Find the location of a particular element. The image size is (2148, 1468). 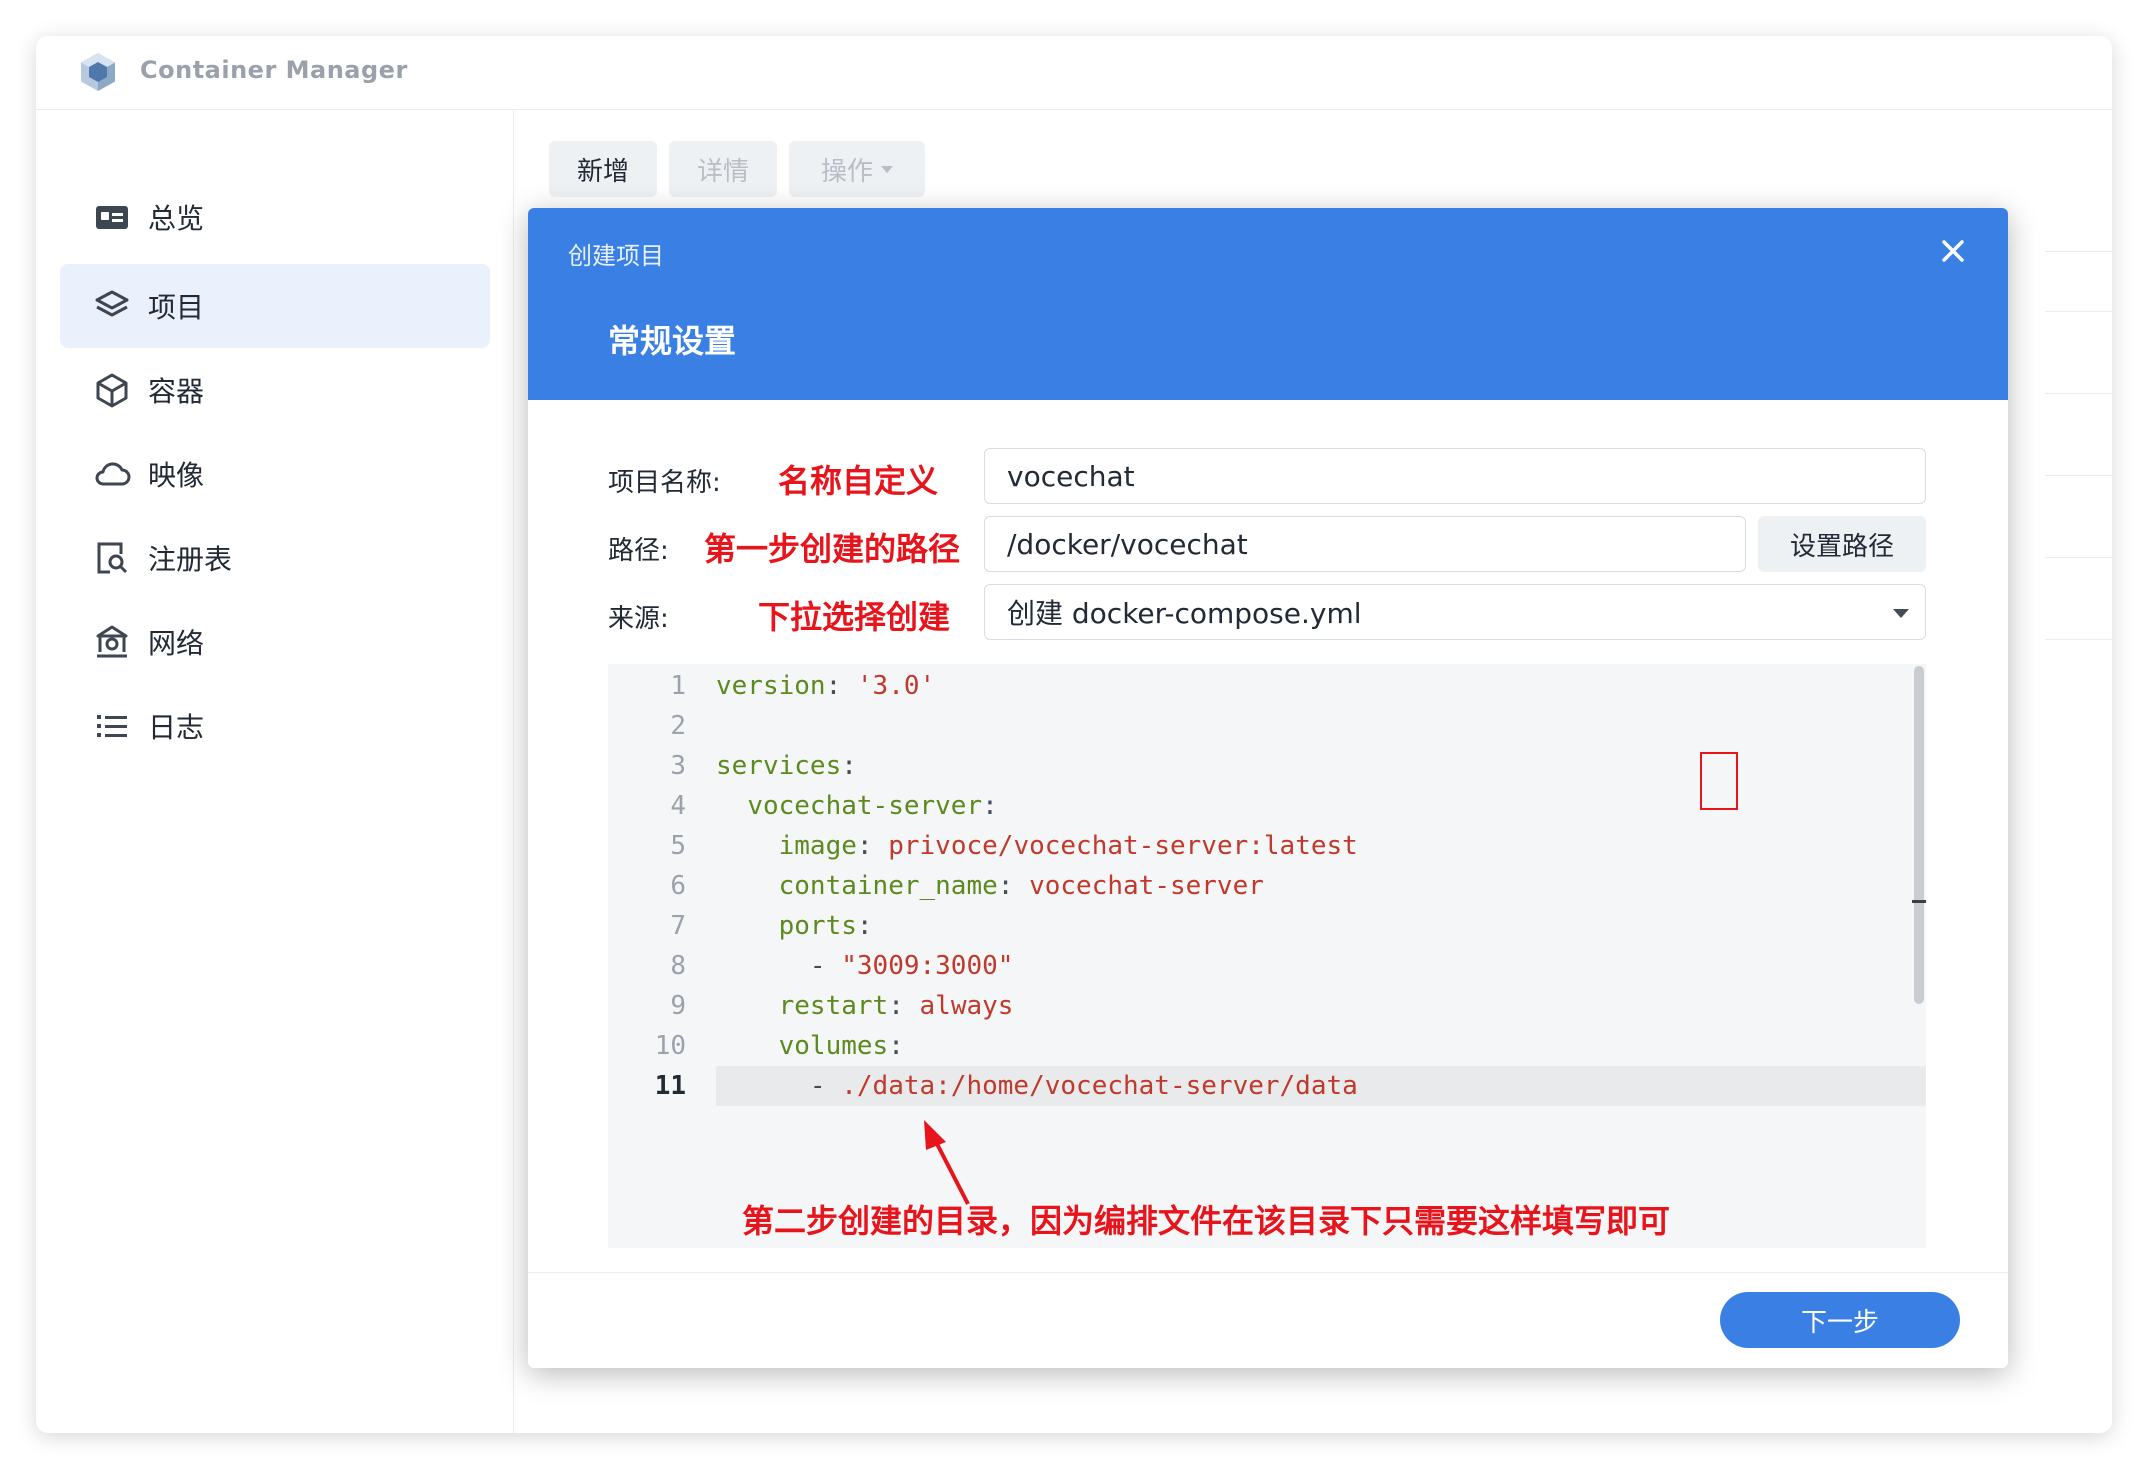

footer-divider is located at coordinates (1268, 1272).